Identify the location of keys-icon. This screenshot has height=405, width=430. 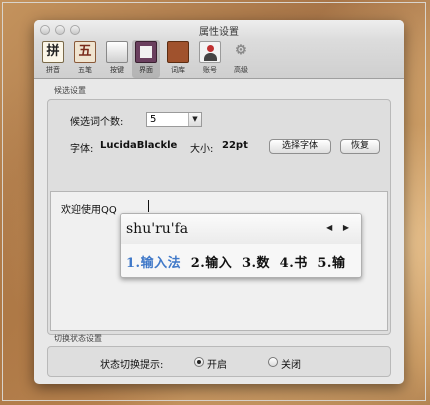
(117, 52).